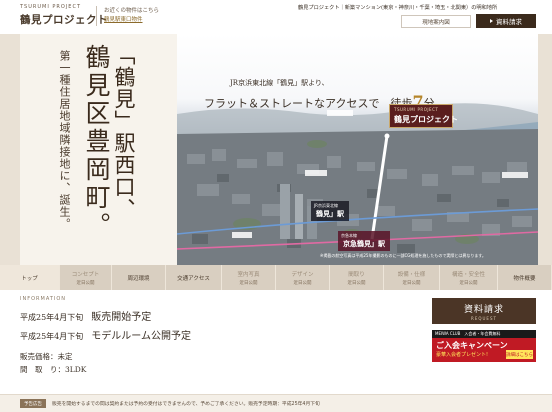  Describe the element at coordinates (52, 336) in the screenshot. I see `info-date-2: 平成25年4月下旬` at that location.